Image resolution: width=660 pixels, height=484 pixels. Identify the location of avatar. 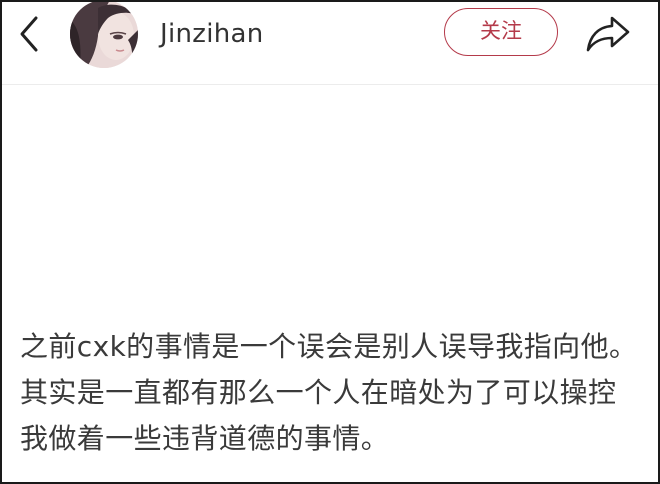
(104, 35).